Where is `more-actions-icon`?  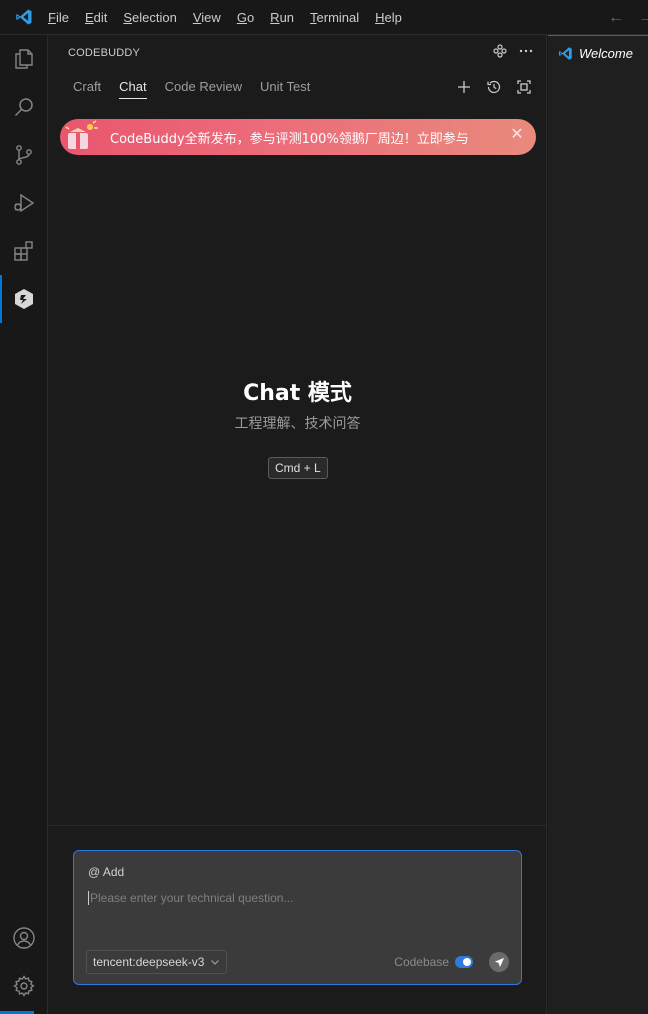
more-actions-icon is located at coordinates (526, 53).